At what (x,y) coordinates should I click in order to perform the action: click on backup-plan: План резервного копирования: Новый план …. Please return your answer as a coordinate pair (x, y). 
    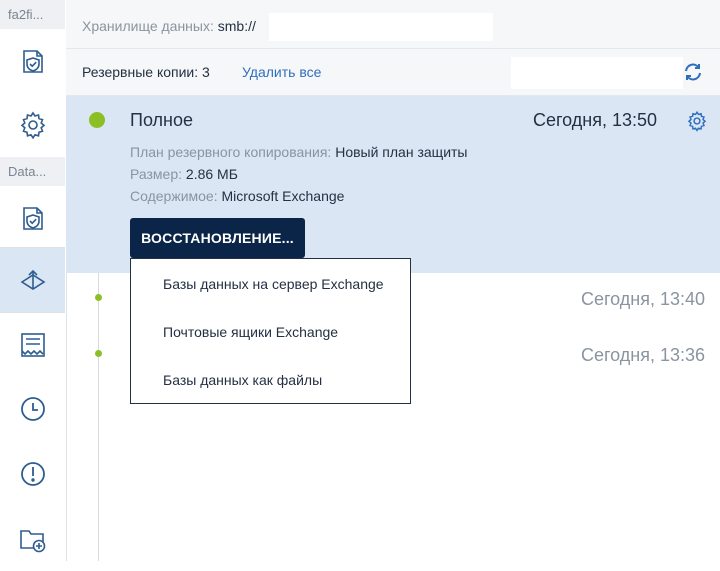
    Looking at the image, I should click on (299, 152).